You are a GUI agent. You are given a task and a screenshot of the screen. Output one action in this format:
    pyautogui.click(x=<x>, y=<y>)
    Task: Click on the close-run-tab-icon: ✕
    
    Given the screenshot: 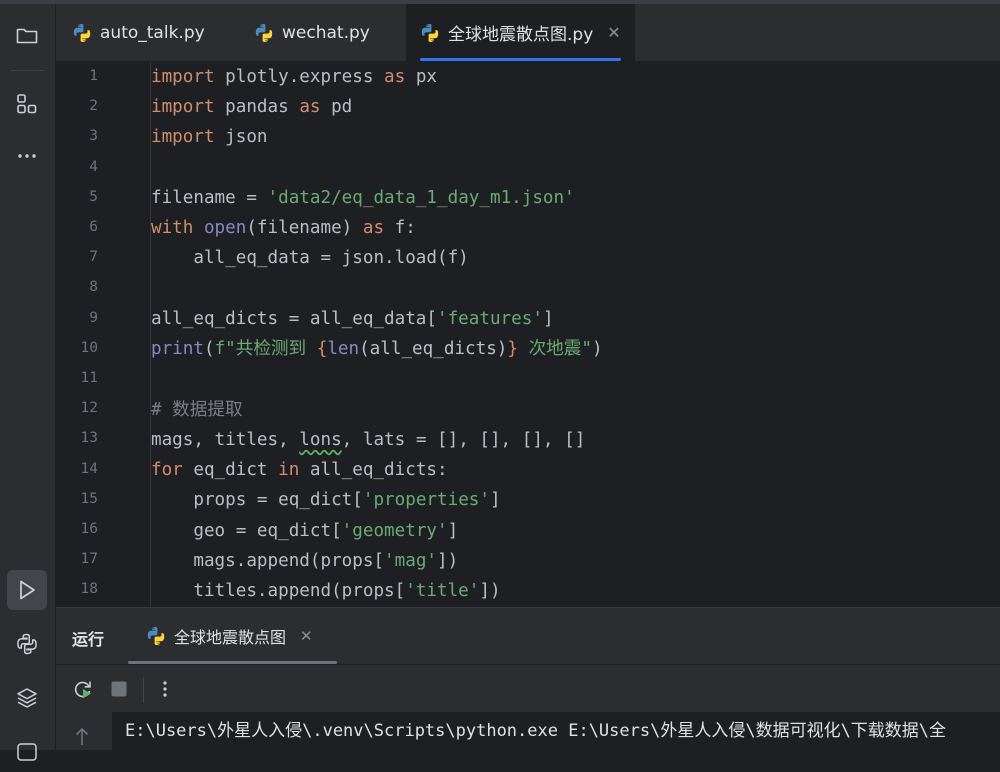 What is the action you would take?
    pyautogui.click(x=306, y=636)
    